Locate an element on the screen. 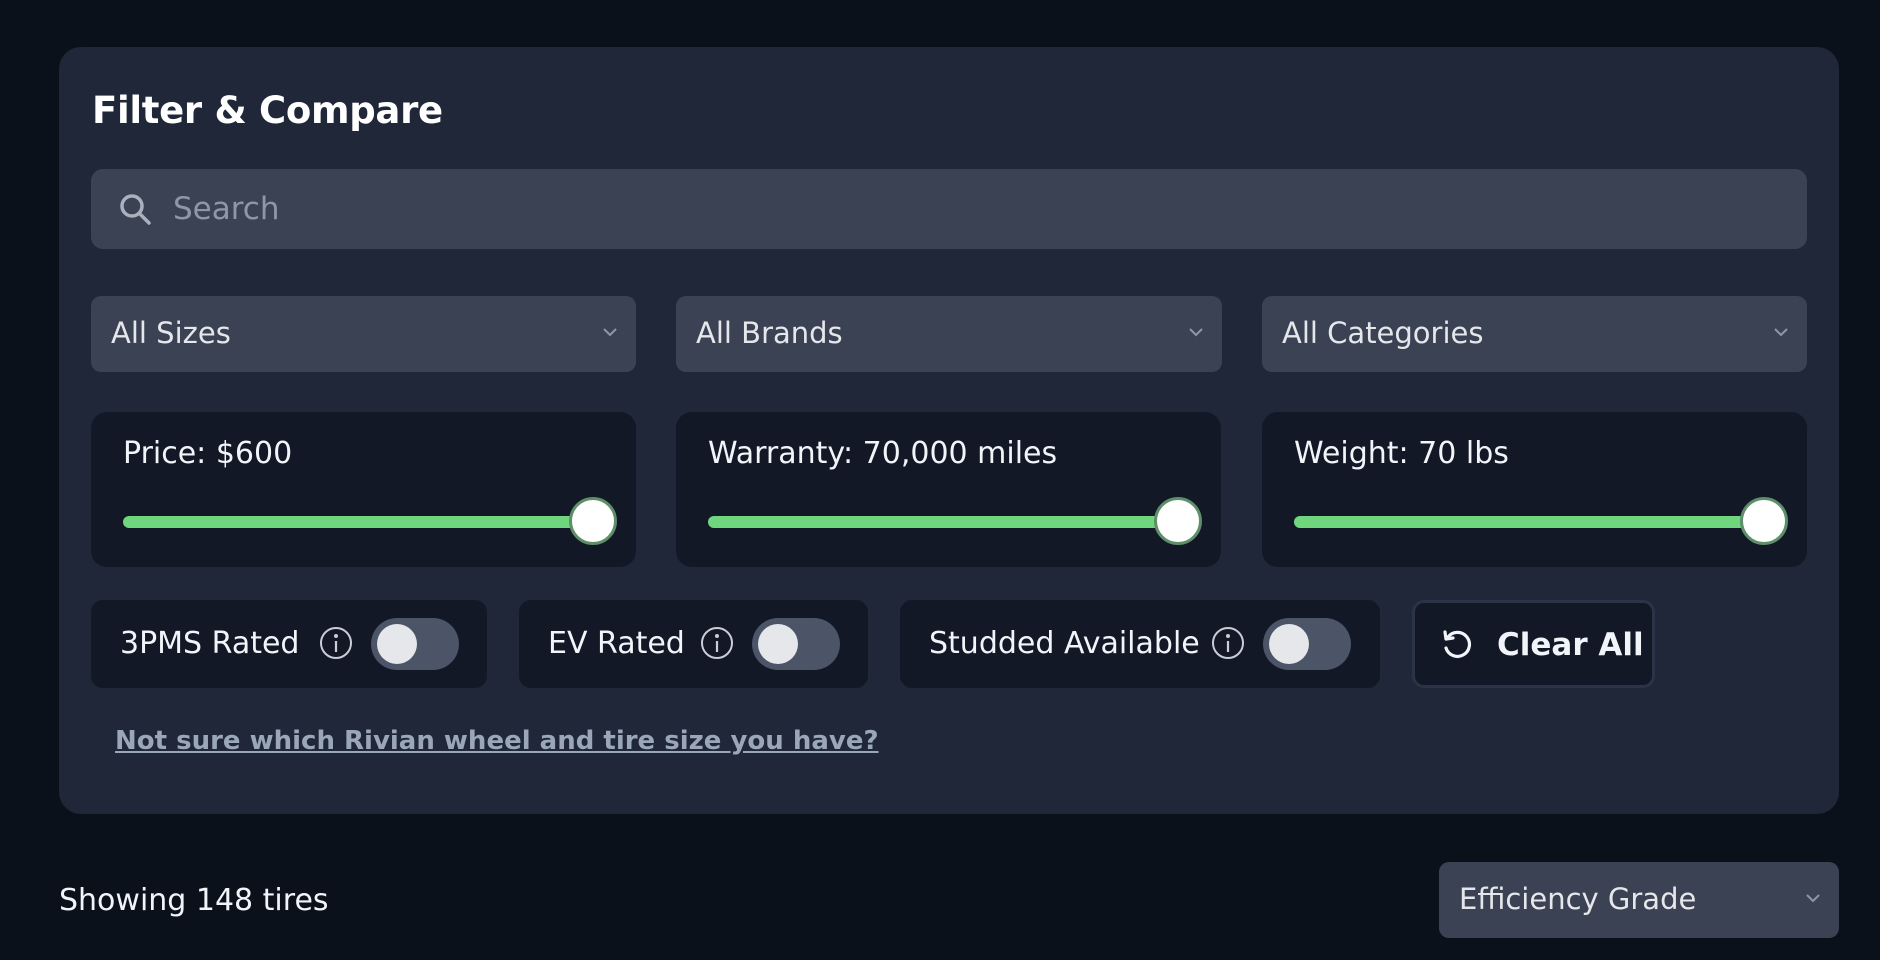  brand-select: All Brands is located at coordinates (949, 334).